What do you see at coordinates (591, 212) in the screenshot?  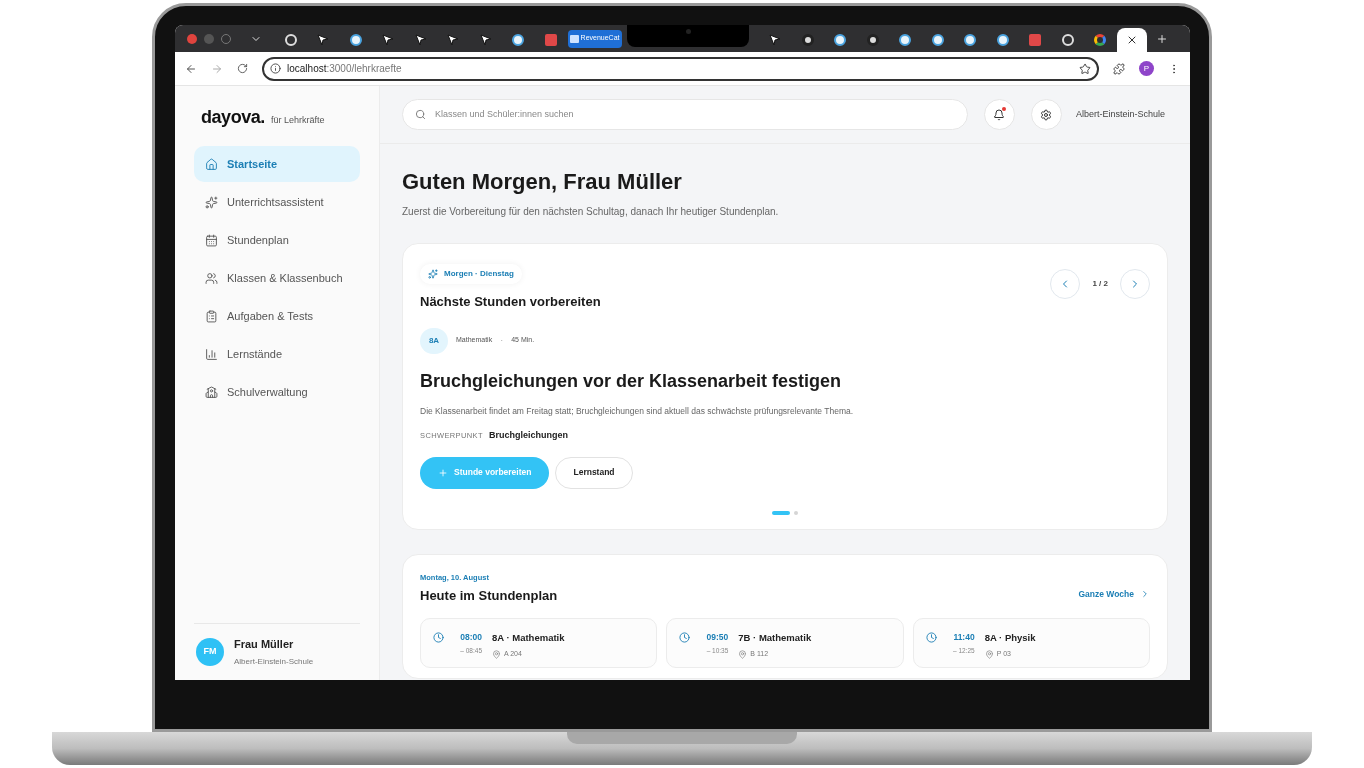 I see `greeting-subtitle: Zuerst die Vorbereitung für den nächsten Schultag, danach Ihr heutiger Stundenplan.` at bounding box center [591, 212].